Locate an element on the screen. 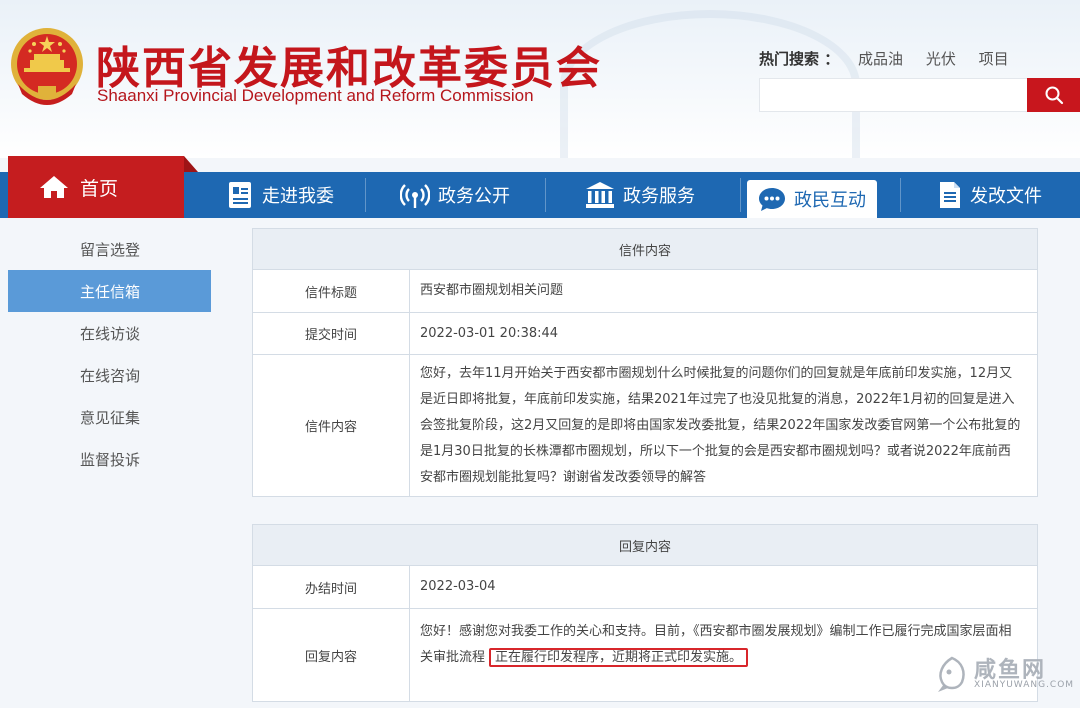  document-person-icon is located at coordinates (241, 195).